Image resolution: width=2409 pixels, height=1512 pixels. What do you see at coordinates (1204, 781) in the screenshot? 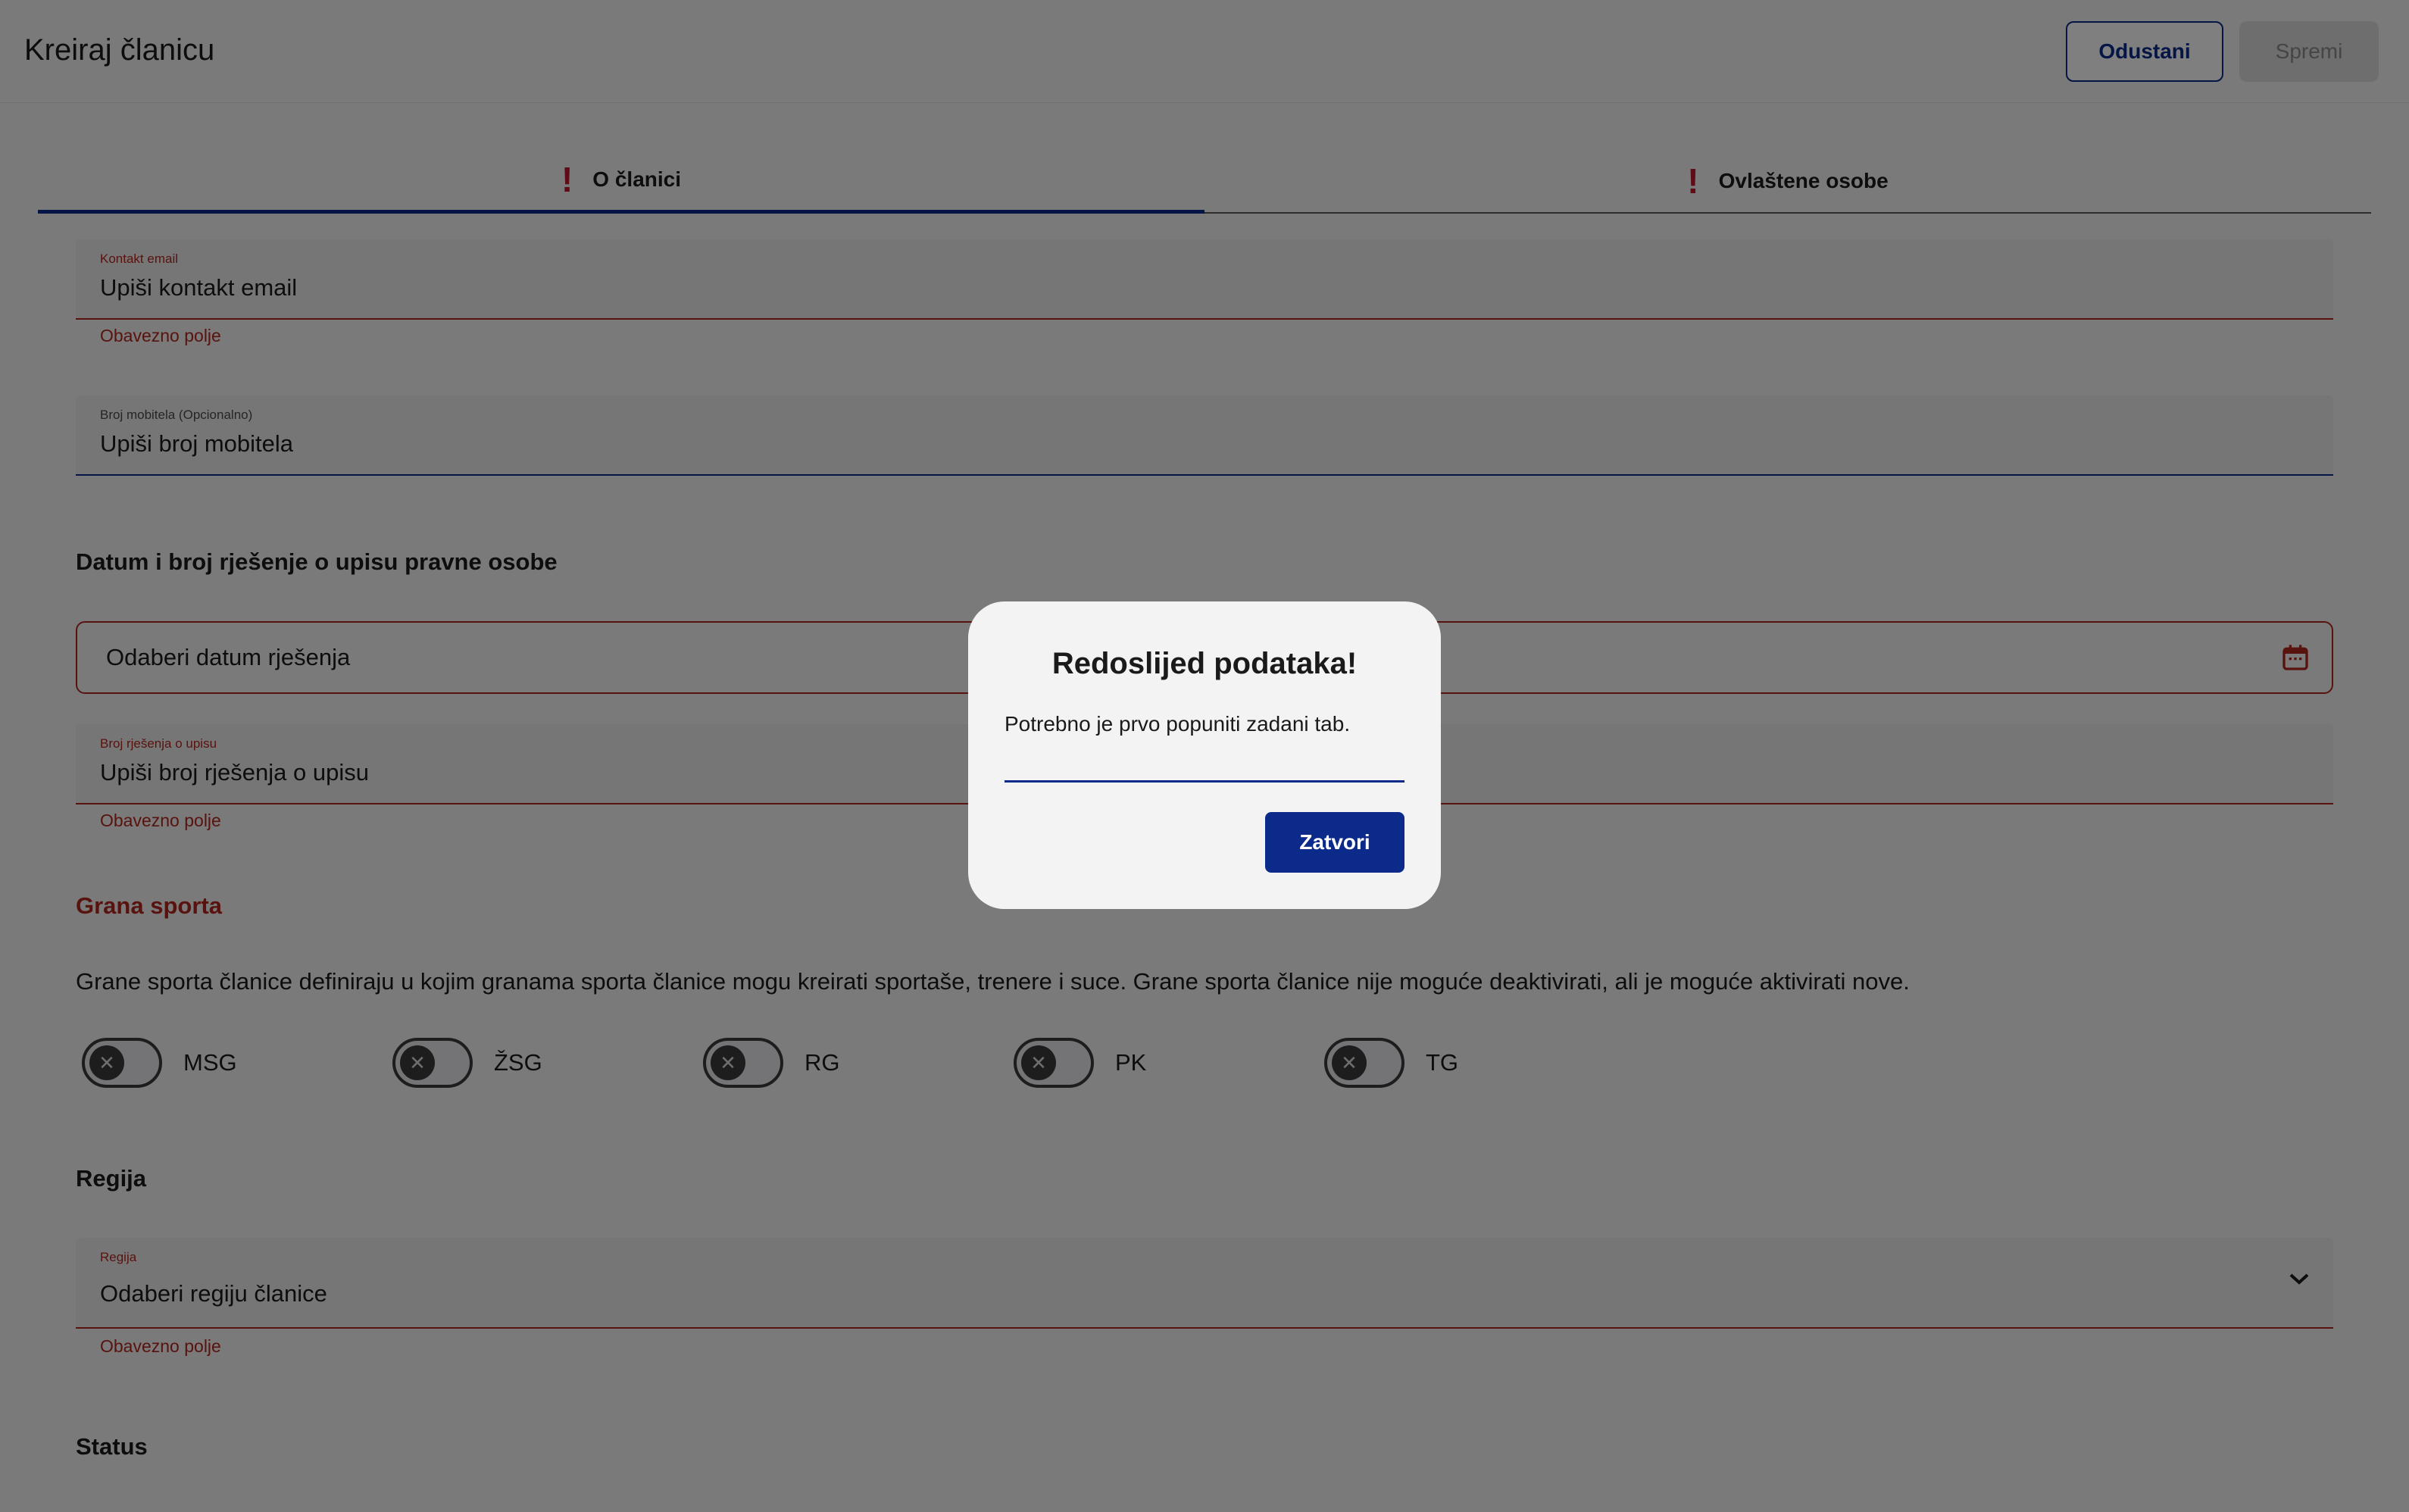
I see `dialog-divider` at bounding box center [1204, 781].